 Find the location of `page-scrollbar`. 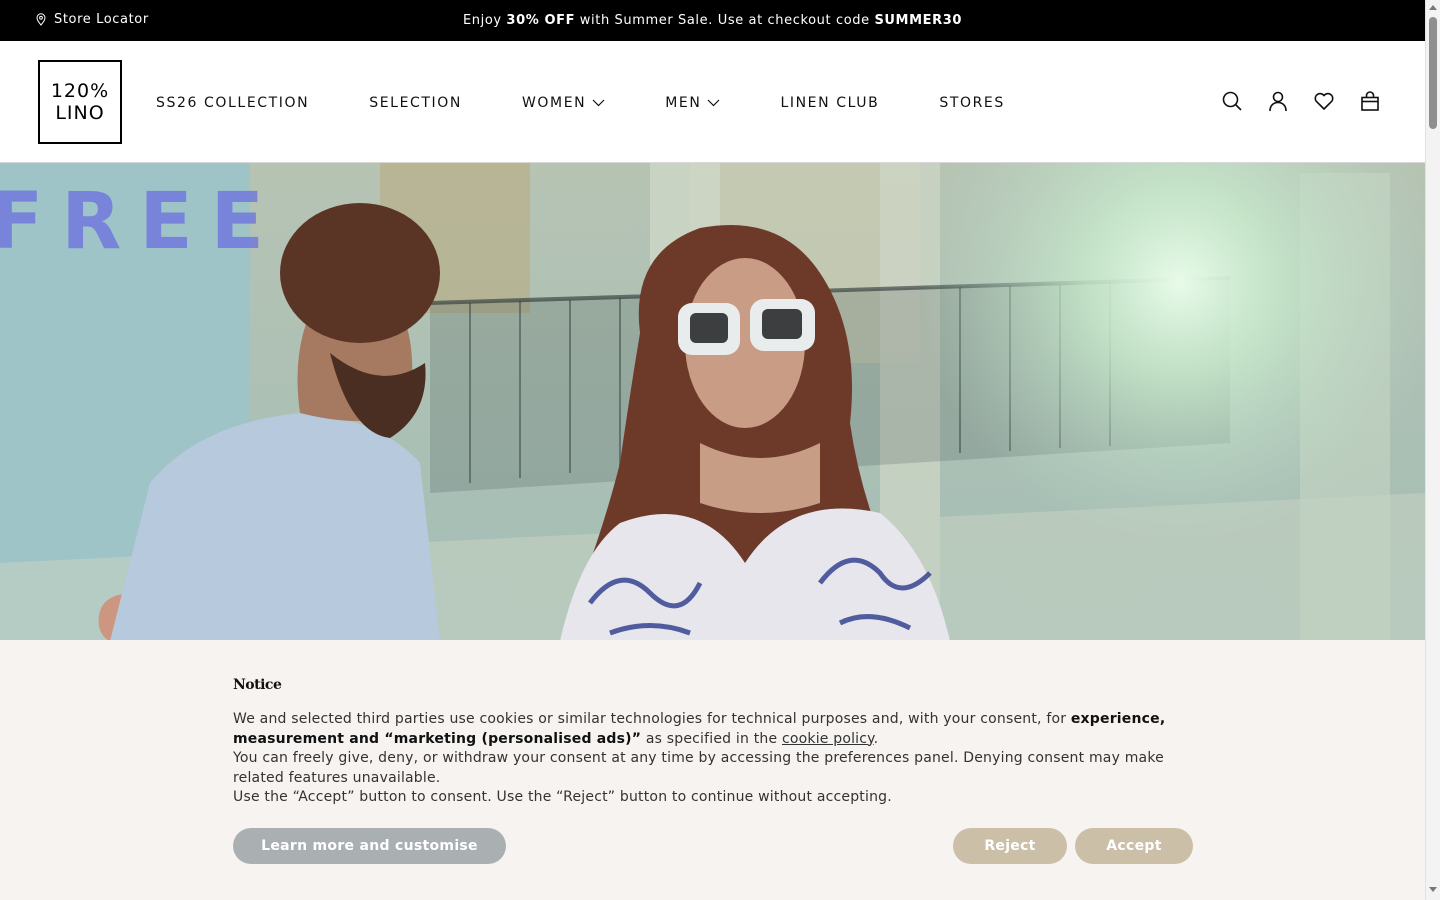

page-scrollbar is located at coordinates (1432, 450).